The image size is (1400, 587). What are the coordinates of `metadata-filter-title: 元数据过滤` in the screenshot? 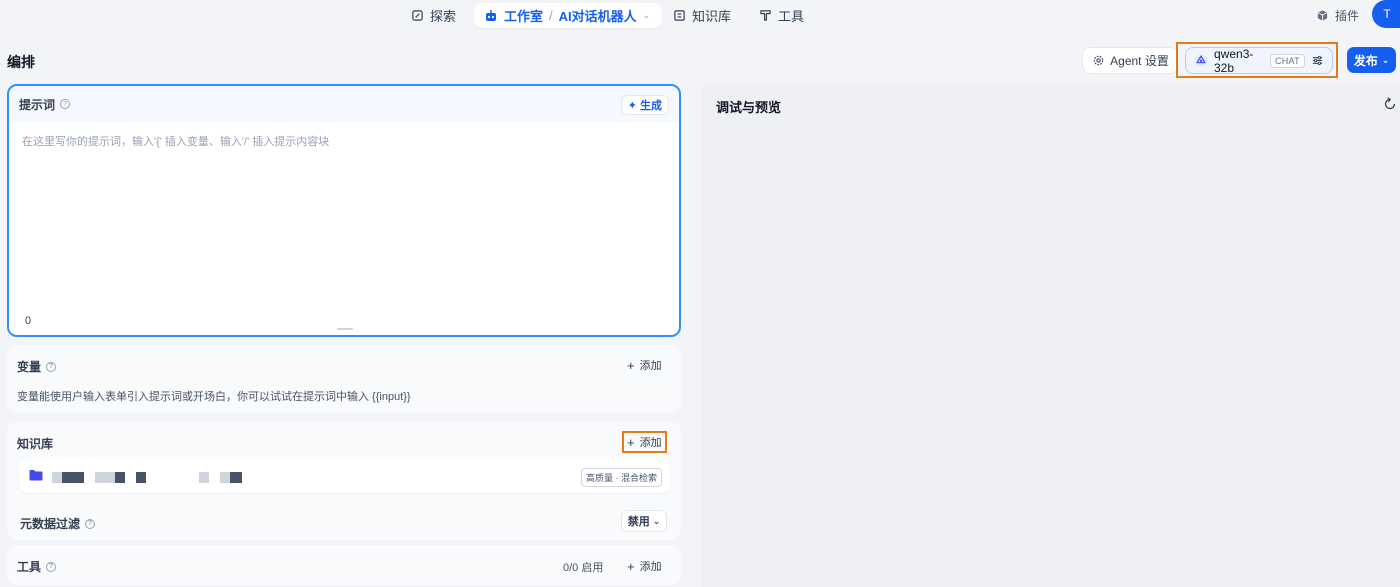 It's located at (50, 524).